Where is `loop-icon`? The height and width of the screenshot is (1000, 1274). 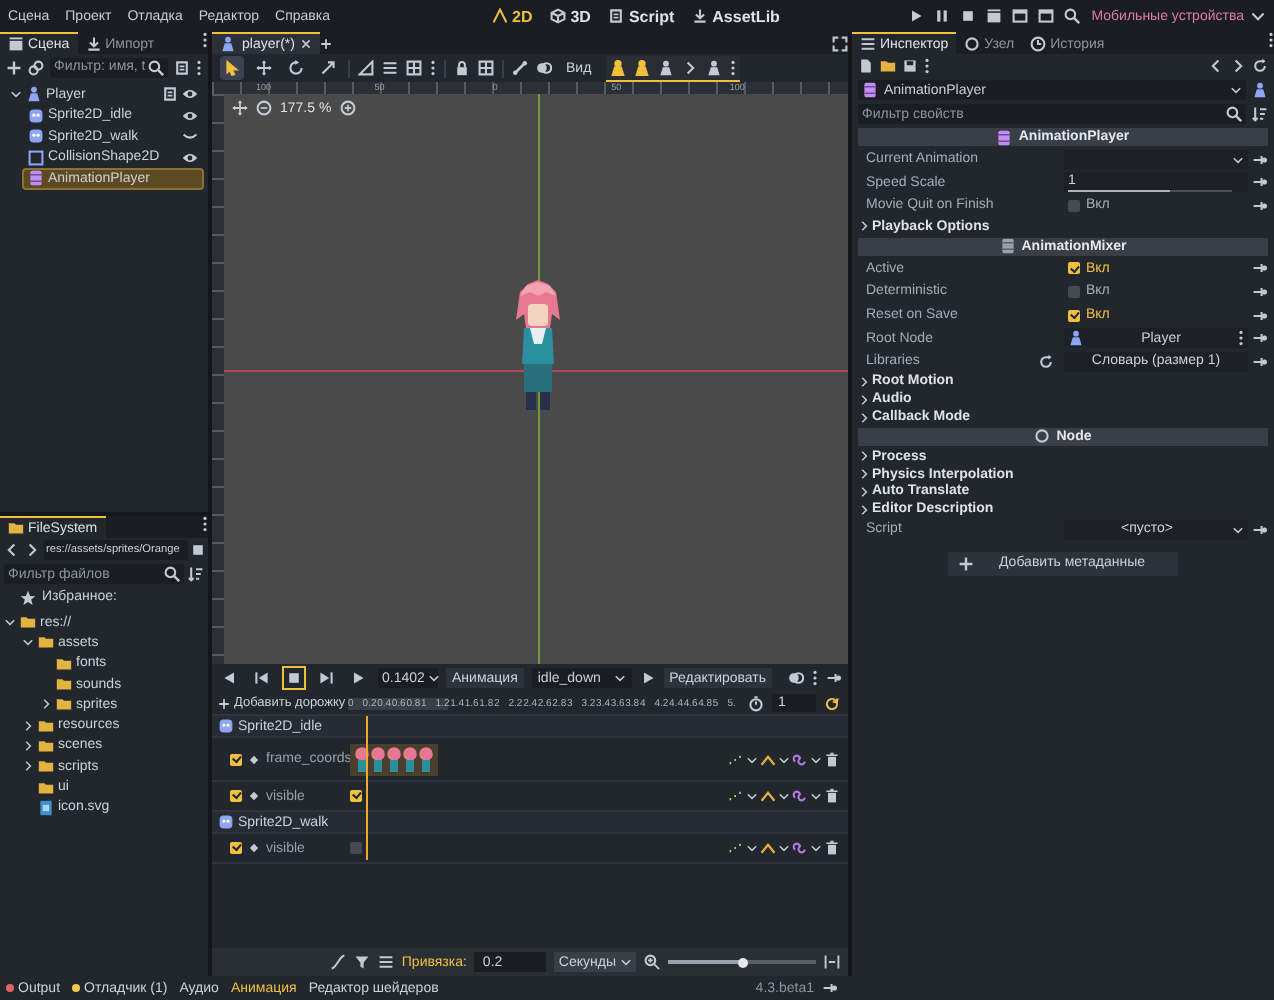
loop-icon is located at coordinates (832, 703).